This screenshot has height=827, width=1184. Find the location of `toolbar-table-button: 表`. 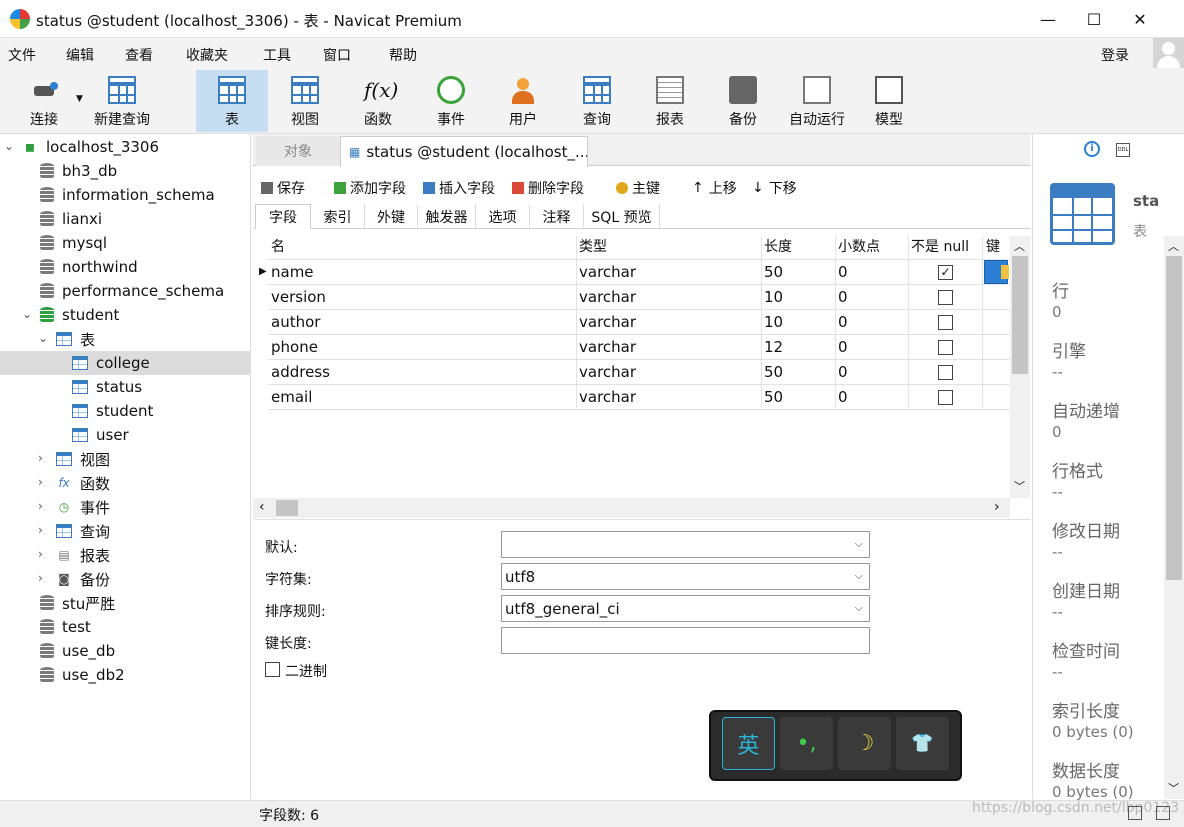

toolbar-table-button: 表 is located at coordinates (232, 101).